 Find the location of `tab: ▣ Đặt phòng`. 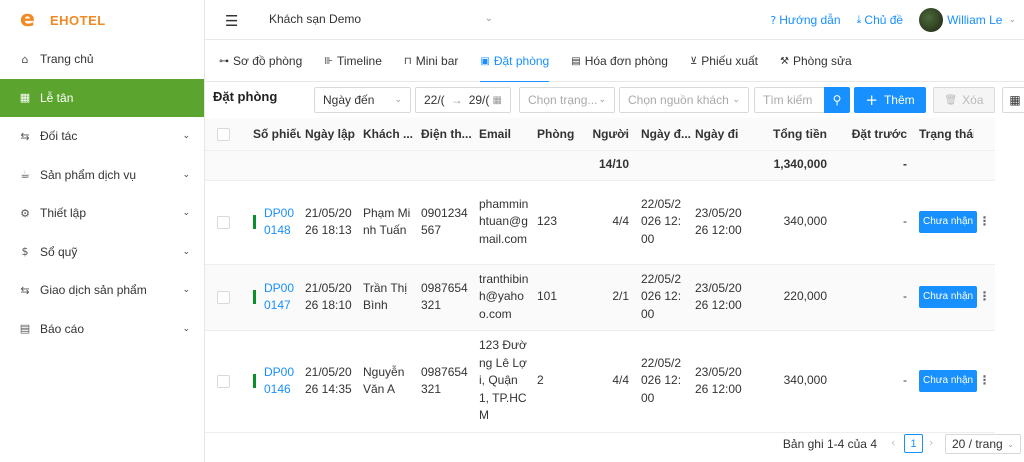

tab: ▣ Đặt phòng is located at coordinates (514, 61).